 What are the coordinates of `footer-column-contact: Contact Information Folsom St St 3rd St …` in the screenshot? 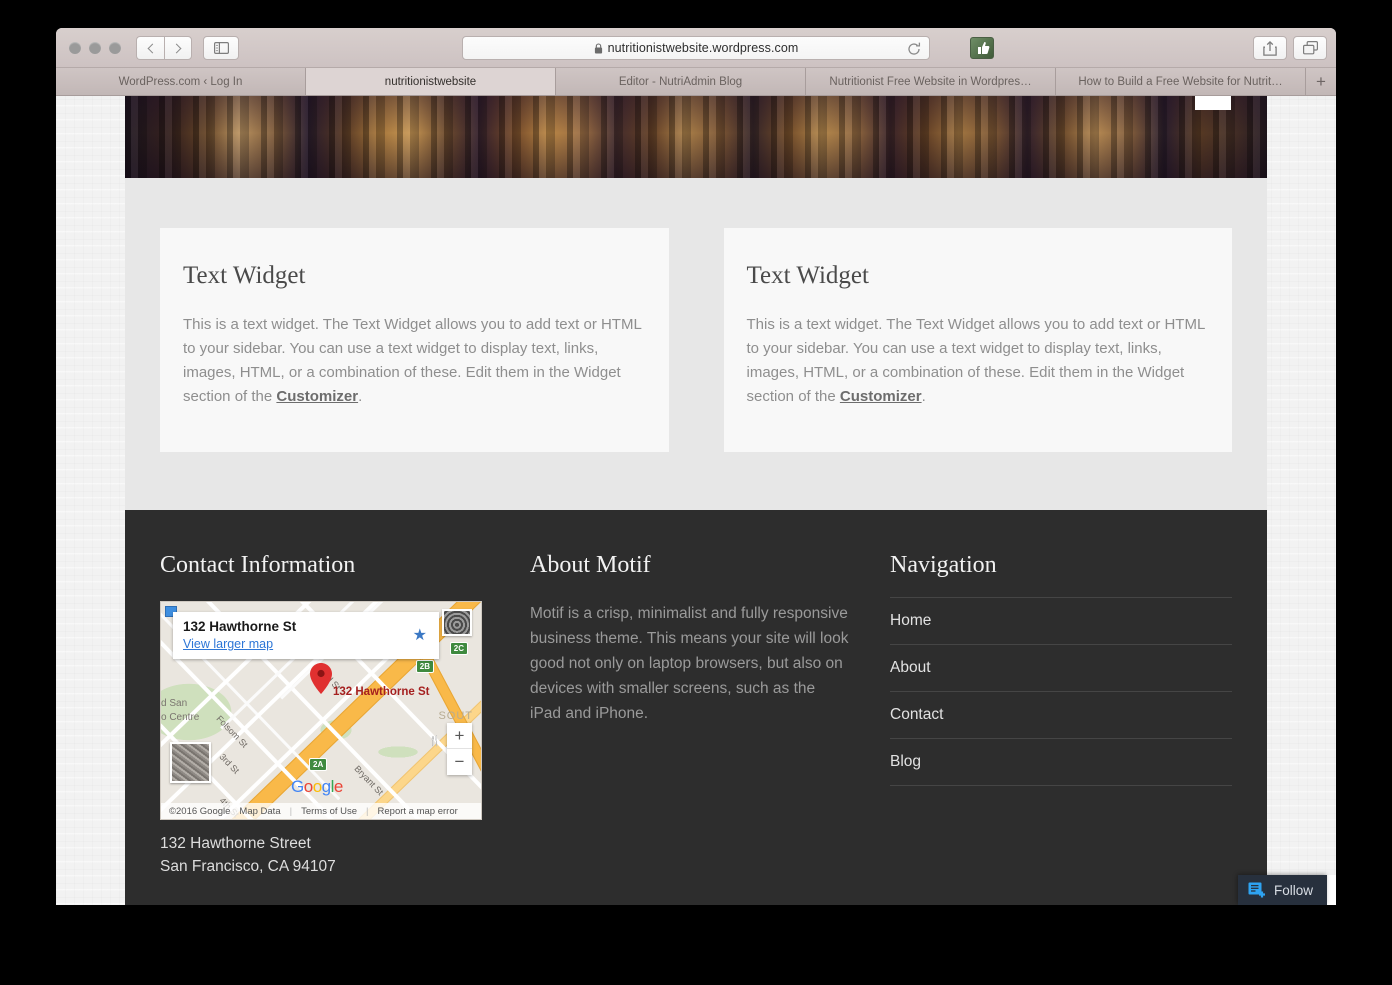 It's located at (325, 715).